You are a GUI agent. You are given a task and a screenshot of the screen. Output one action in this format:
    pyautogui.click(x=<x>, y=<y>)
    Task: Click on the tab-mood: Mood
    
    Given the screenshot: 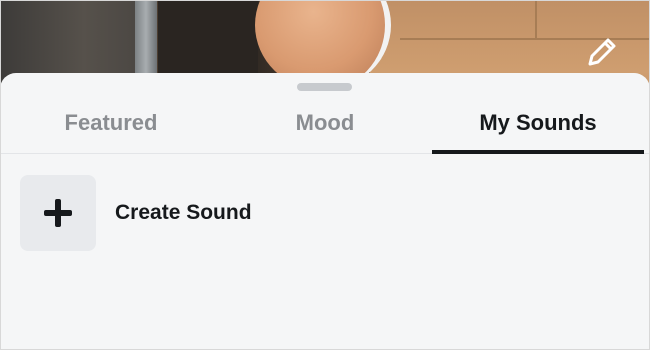 What is the action you would take?
    pyautogui.click(x=325, y=123)
    